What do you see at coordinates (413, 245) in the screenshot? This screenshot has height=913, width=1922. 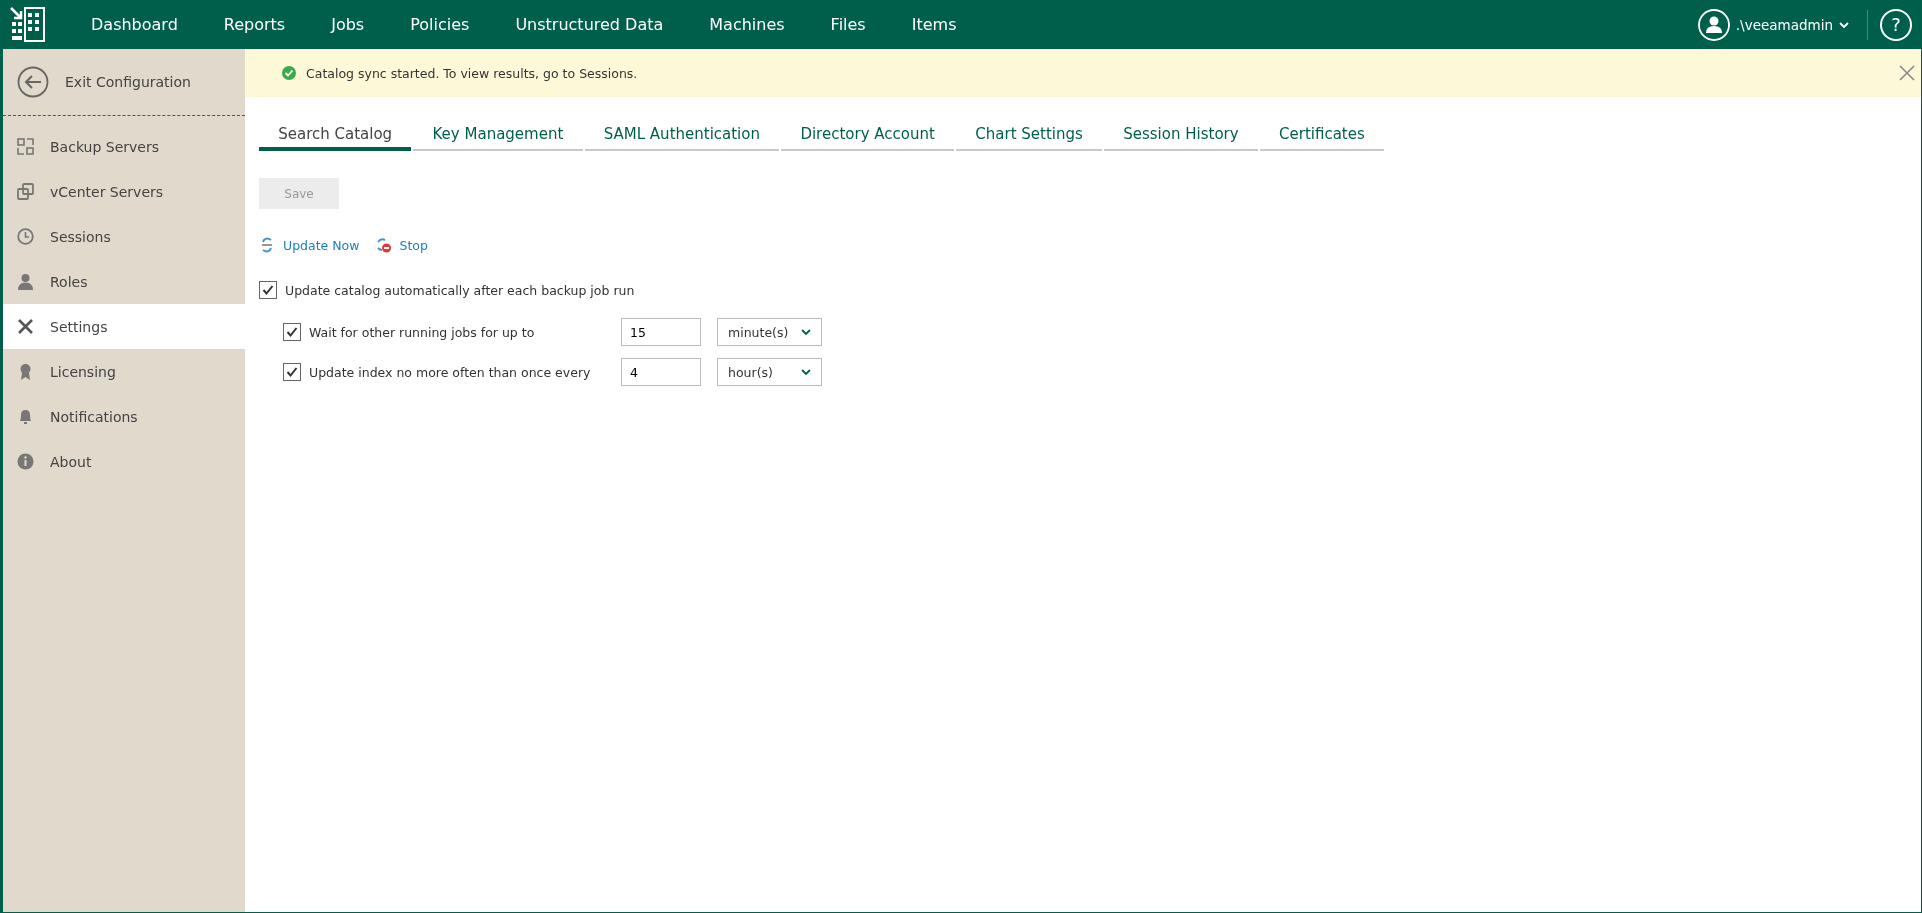 I see `action-link: Stop` at bounding box center [413, 245].